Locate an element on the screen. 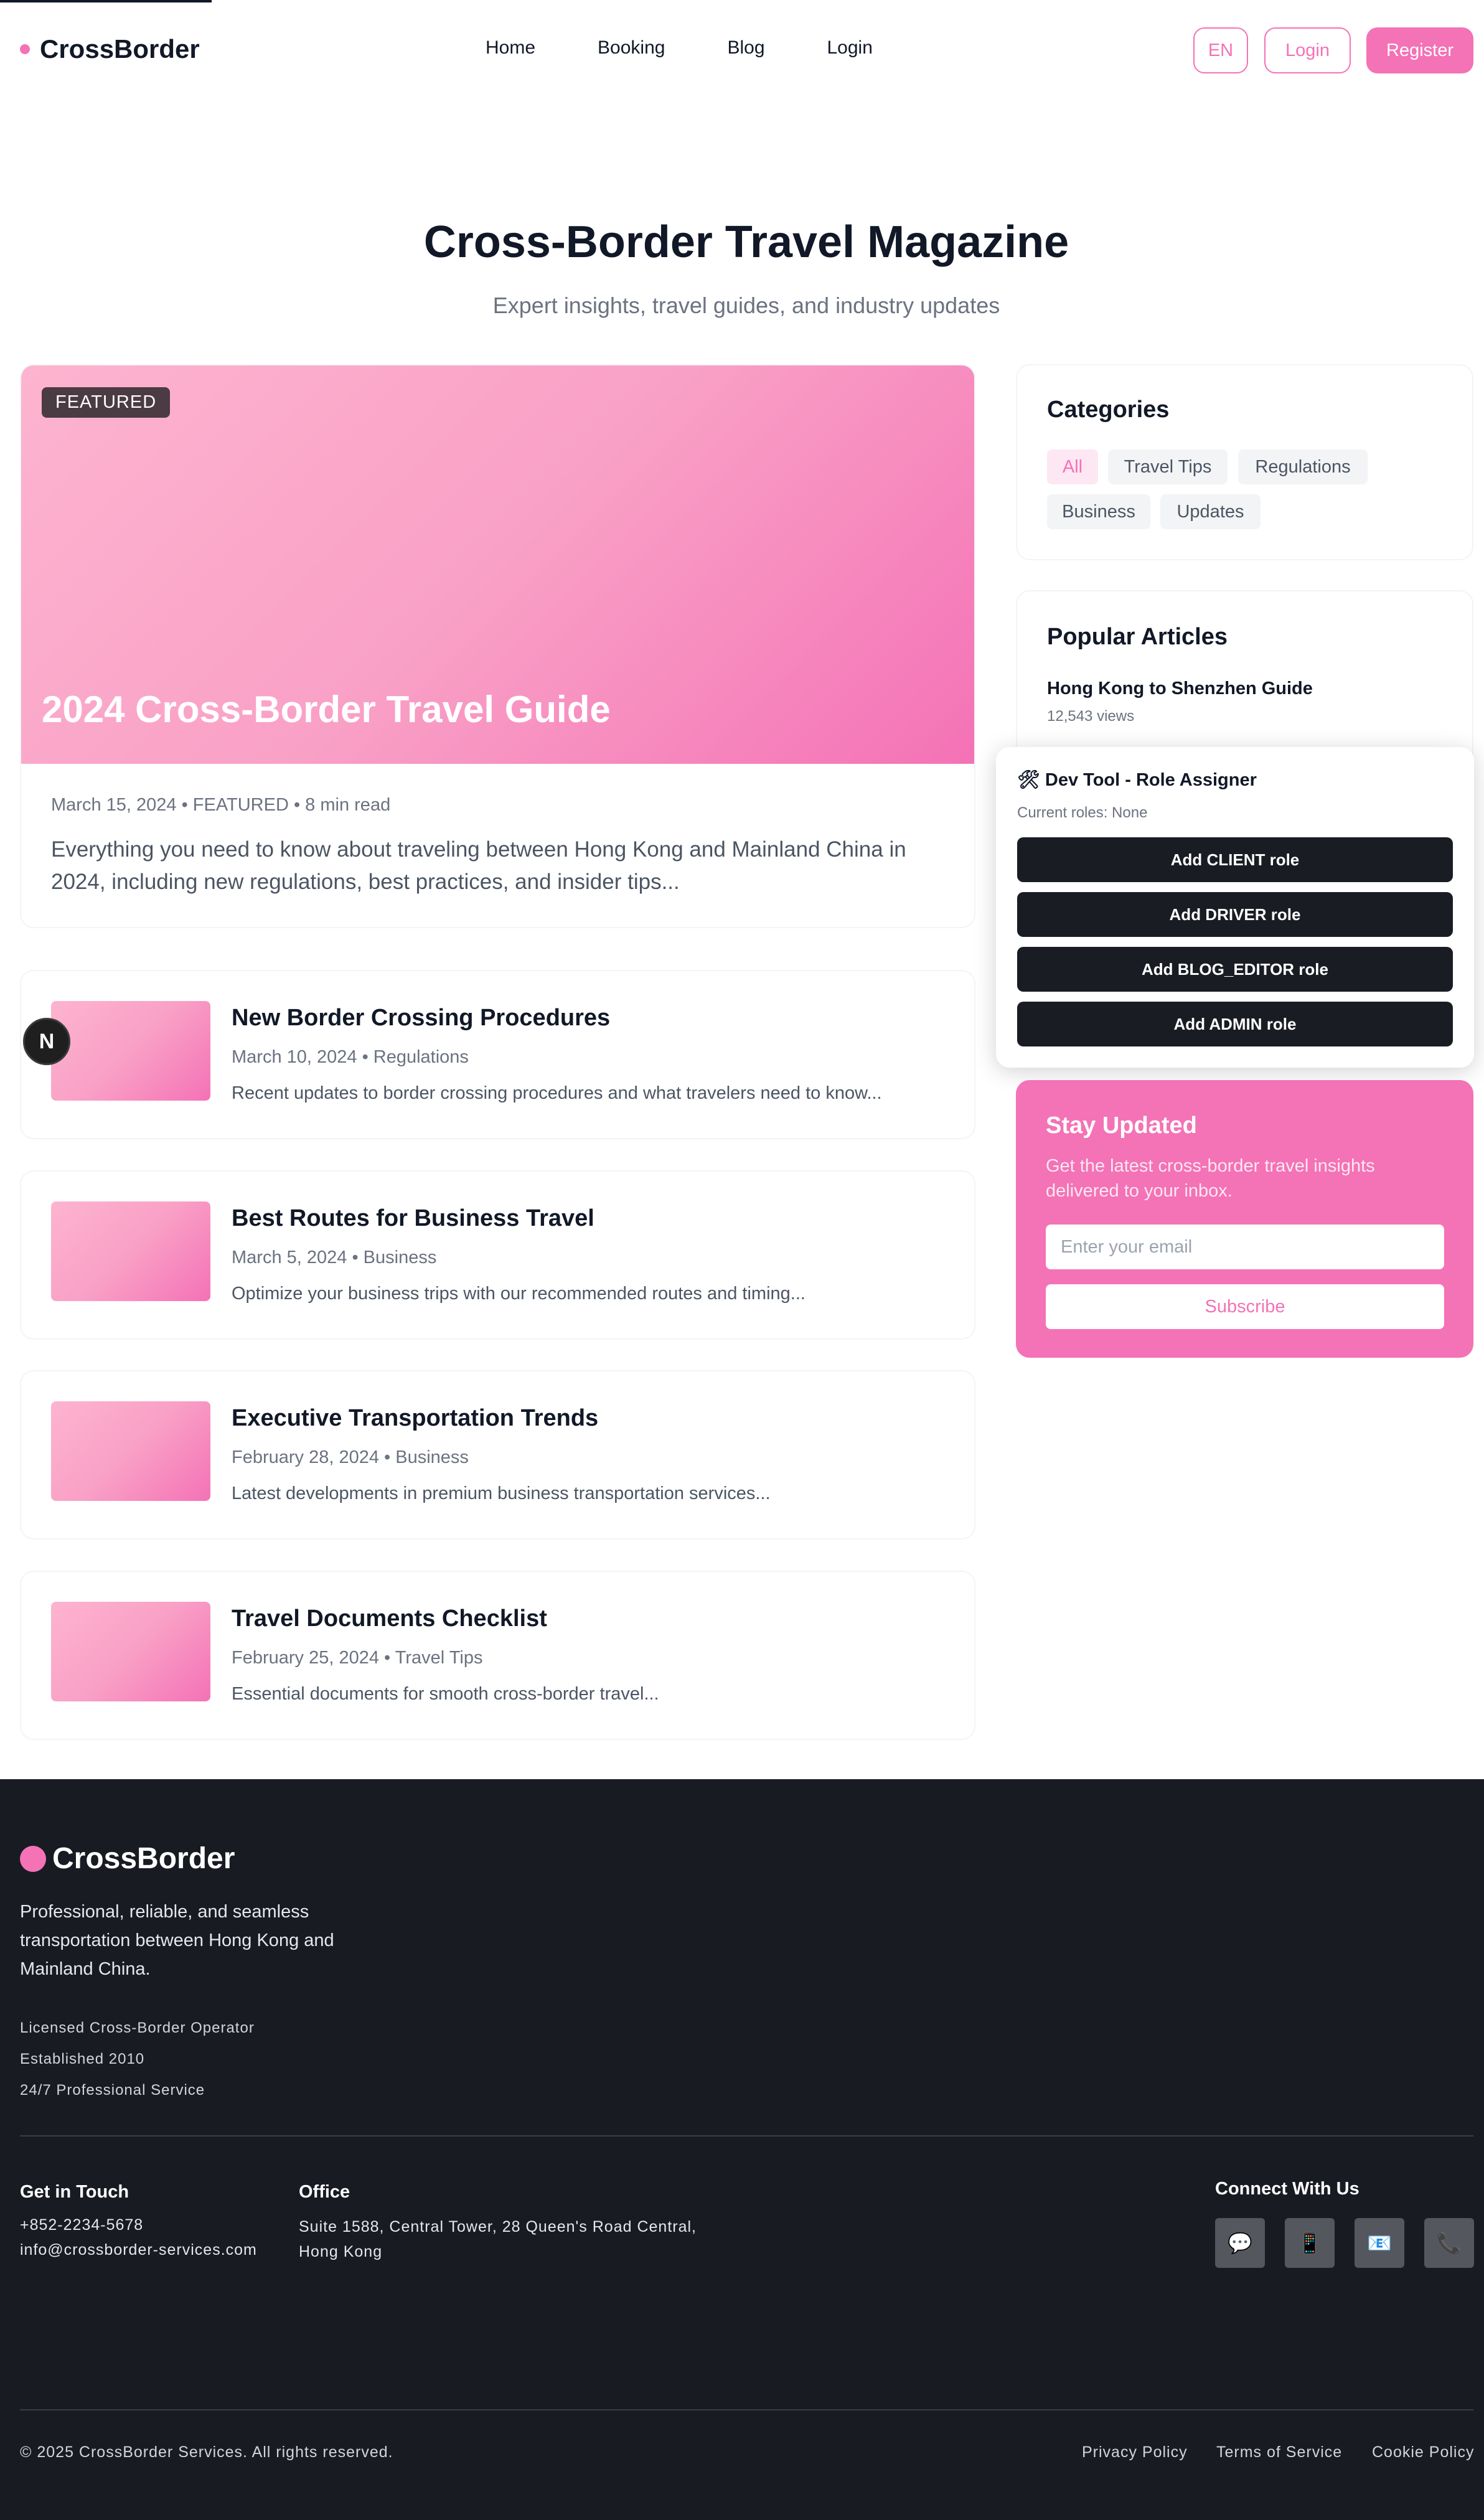 The image size is (1484, 2520). brand-name: CrossBorder is located at coordinates (120, 48).